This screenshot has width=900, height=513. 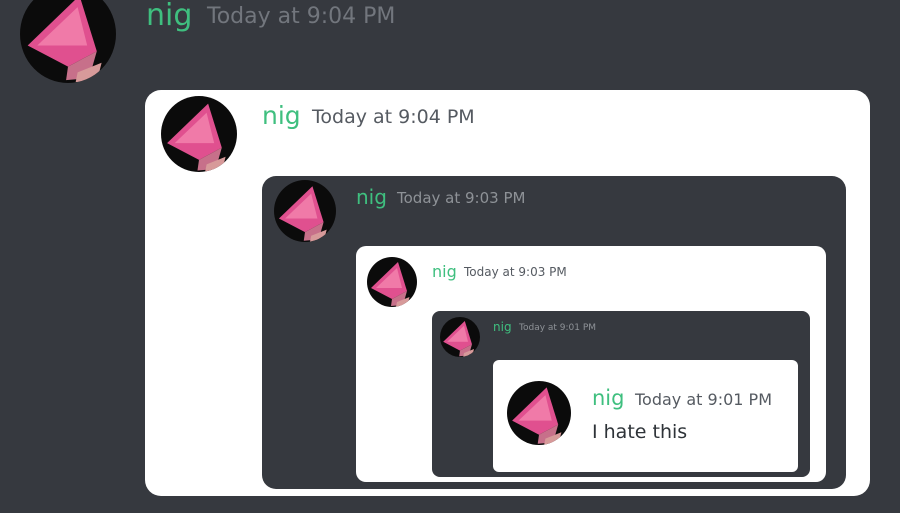 What do you see at coordinates (640, 432) in the screenshot?
I see `message-text: I hate this` at bounding box center [640, 432].